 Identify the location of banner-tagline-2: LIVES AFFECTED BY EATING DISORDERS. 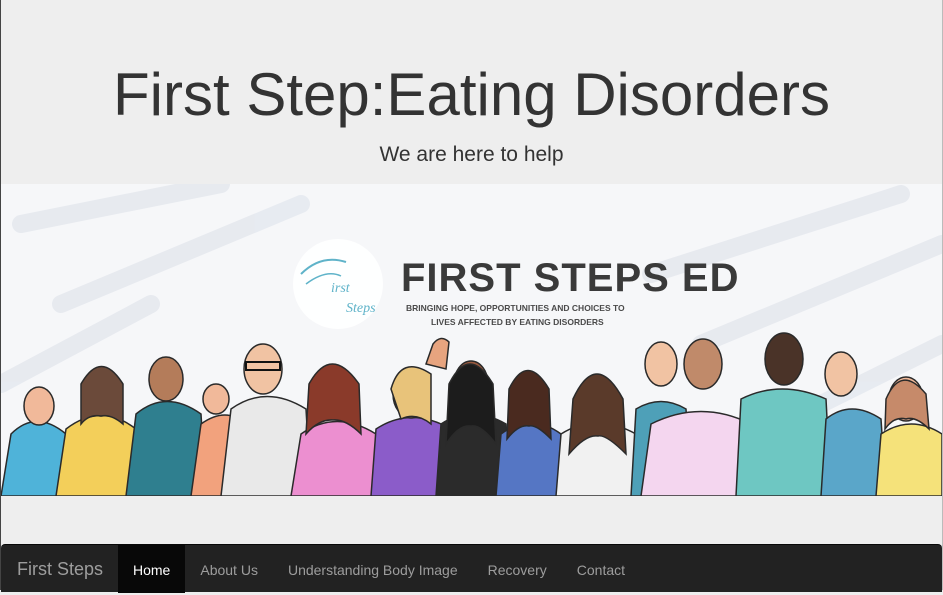
(517, 322).